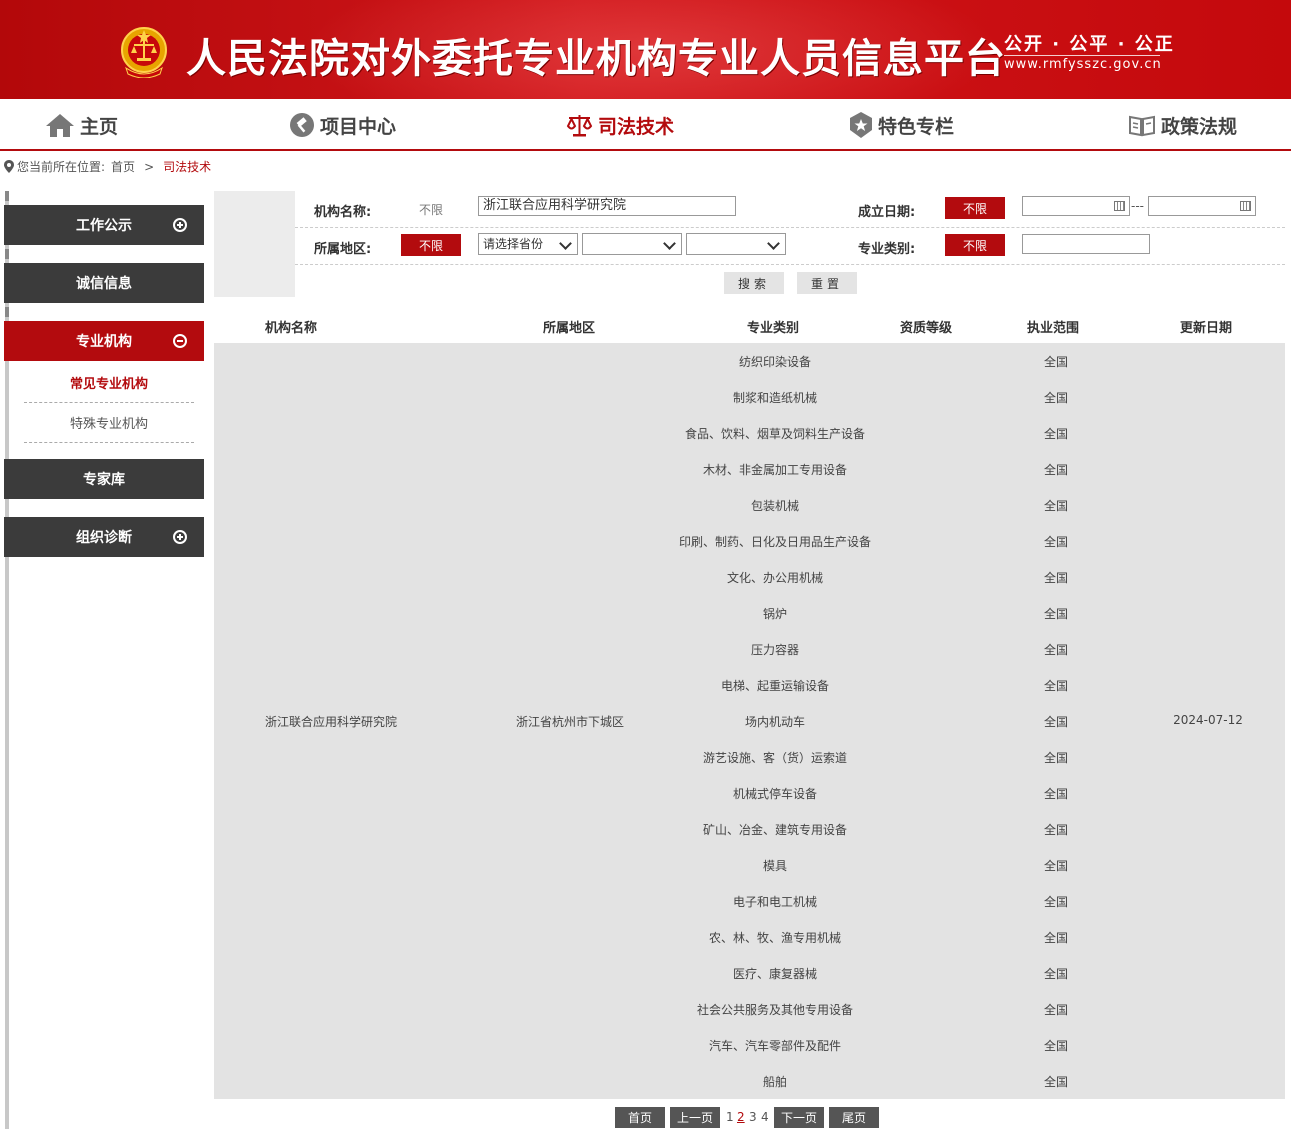  I want to click on sidebar-menu-label: 诚信信息, so click(104, 284).